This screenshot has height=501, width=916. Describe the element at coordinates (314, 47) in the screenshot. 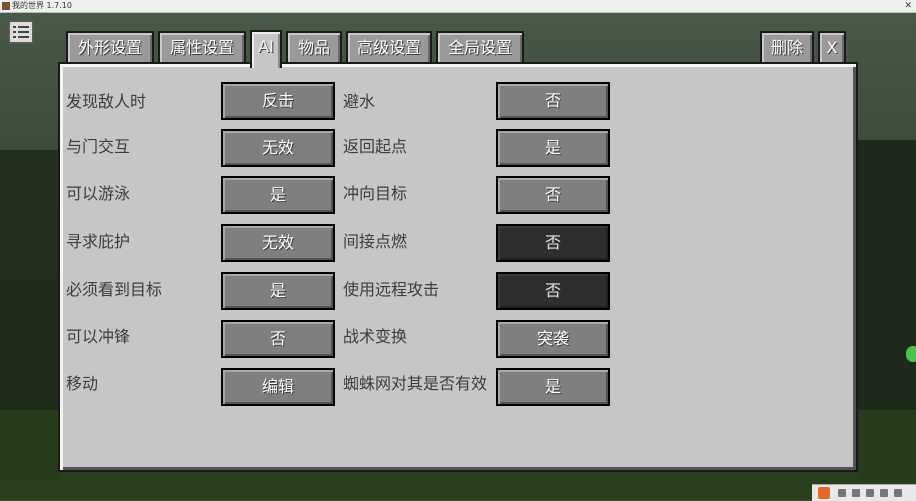

I see `tab-items: 物品` at that location.